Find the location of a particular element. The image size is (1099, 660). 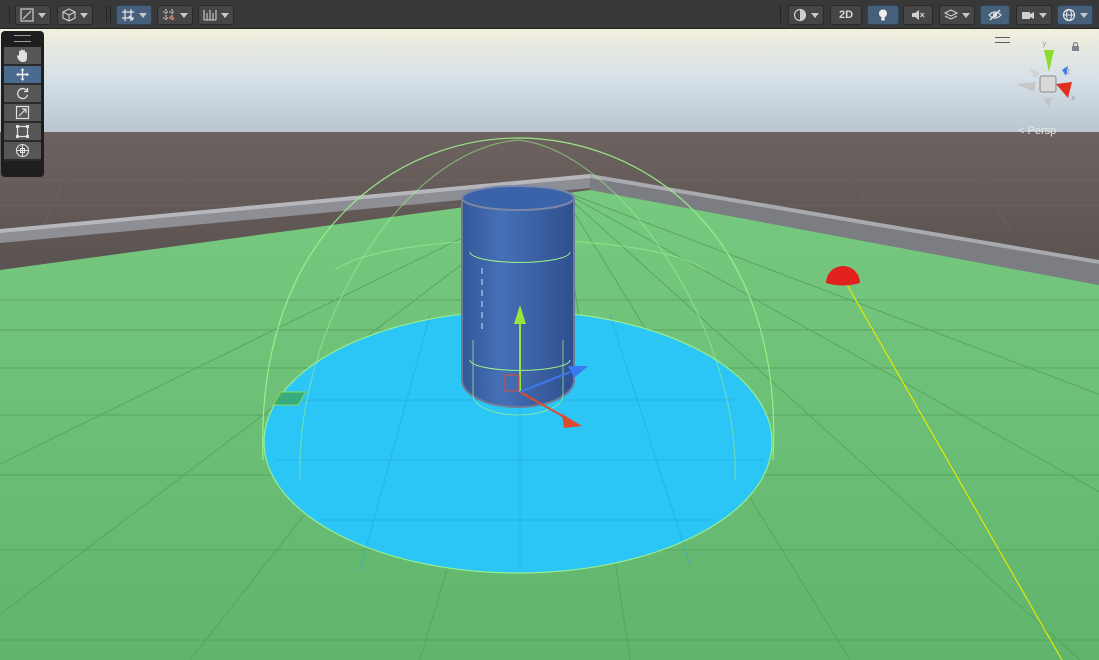

gizmo-axis-x-cone is located at coordinates (1064, 90).